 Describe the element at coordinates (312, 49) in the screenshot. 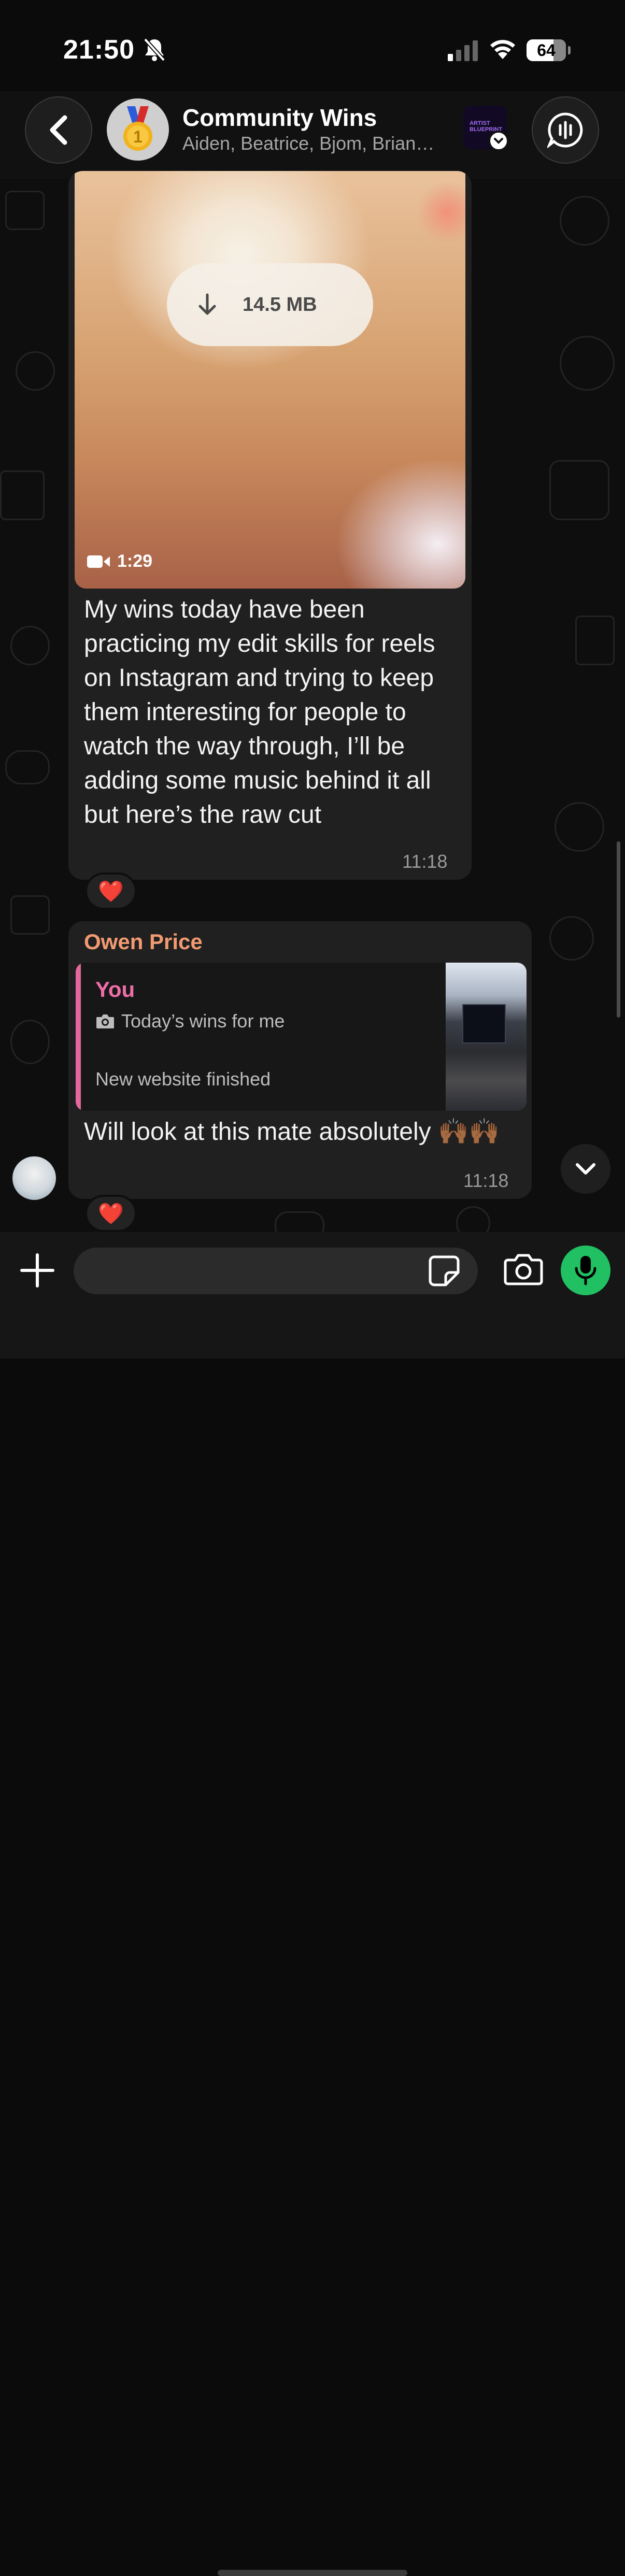

I see `status-bar: 21:50 64` at that location.